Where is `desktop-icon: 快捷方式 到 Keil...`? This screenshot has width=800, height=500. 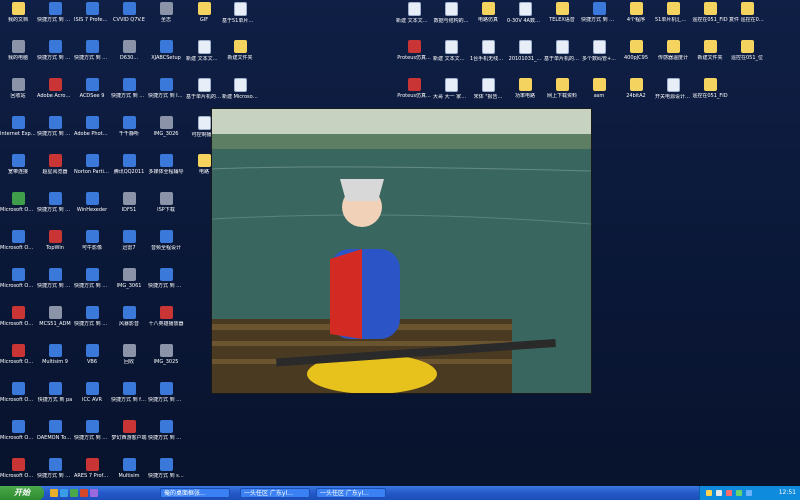 desktop-icon: 快捷方式 到 Keil... is located at coordinates (92, 58).